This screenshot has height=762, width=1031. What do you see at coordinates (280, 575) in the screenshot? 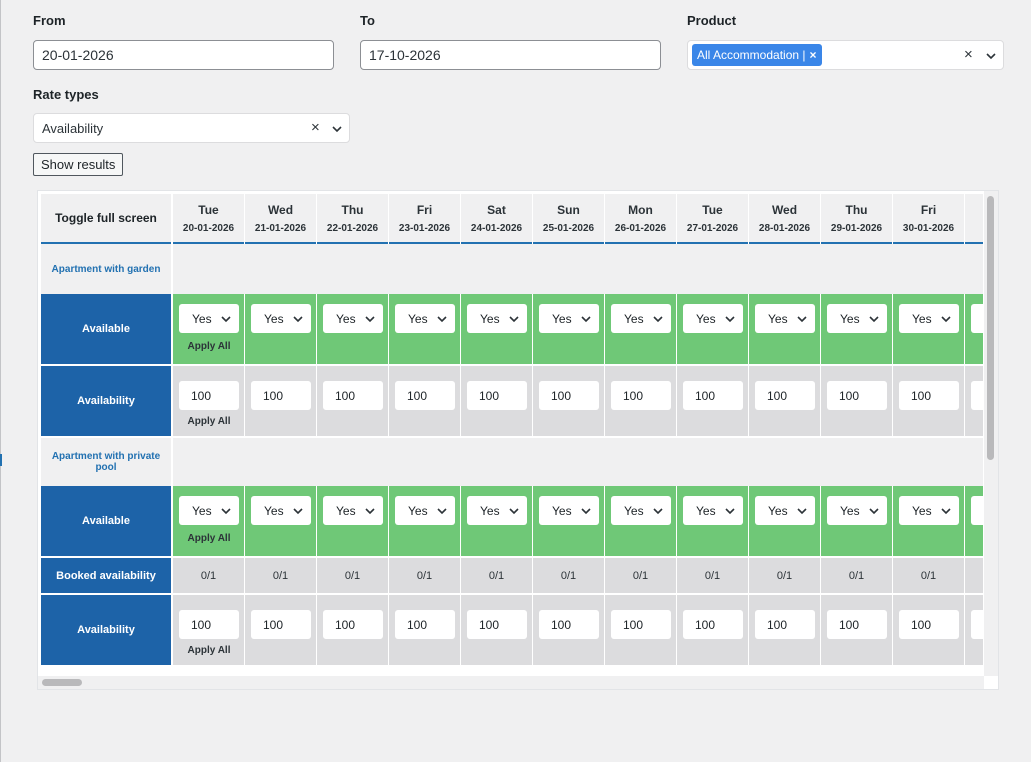
I see `grid-cell: 0/1` at bounding box center [280, 575].